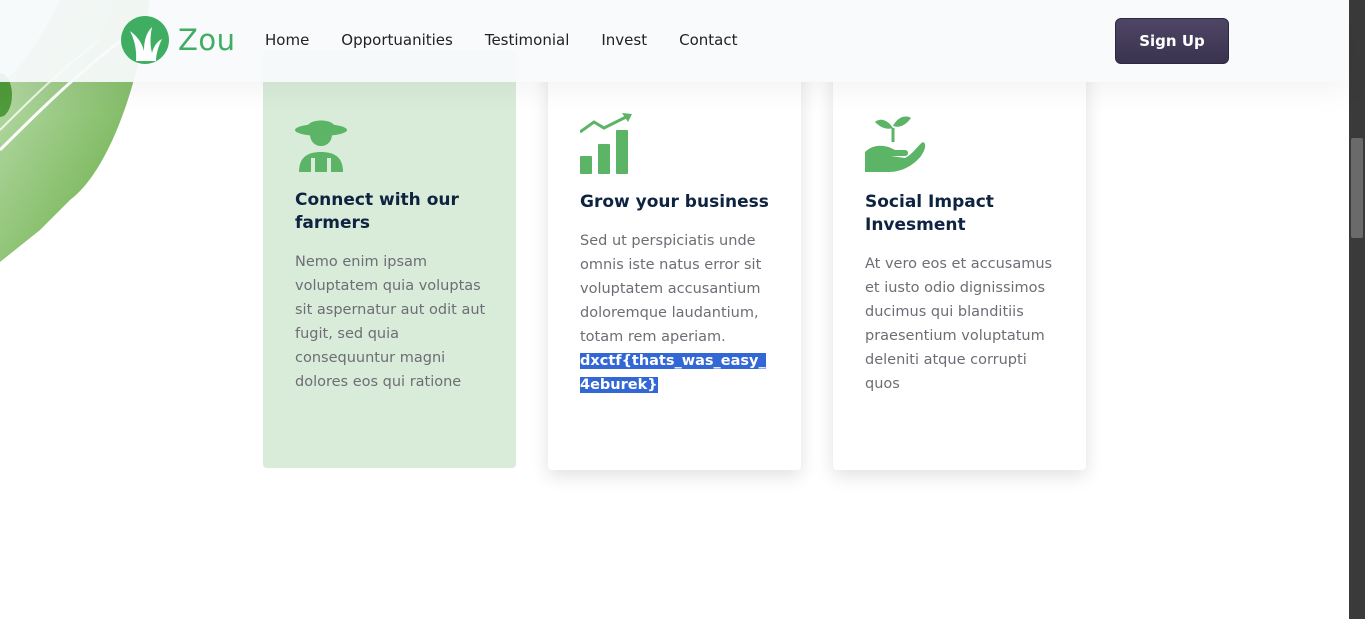  I want to click on card-title: Social Impact Invesment, so click(929, 213).